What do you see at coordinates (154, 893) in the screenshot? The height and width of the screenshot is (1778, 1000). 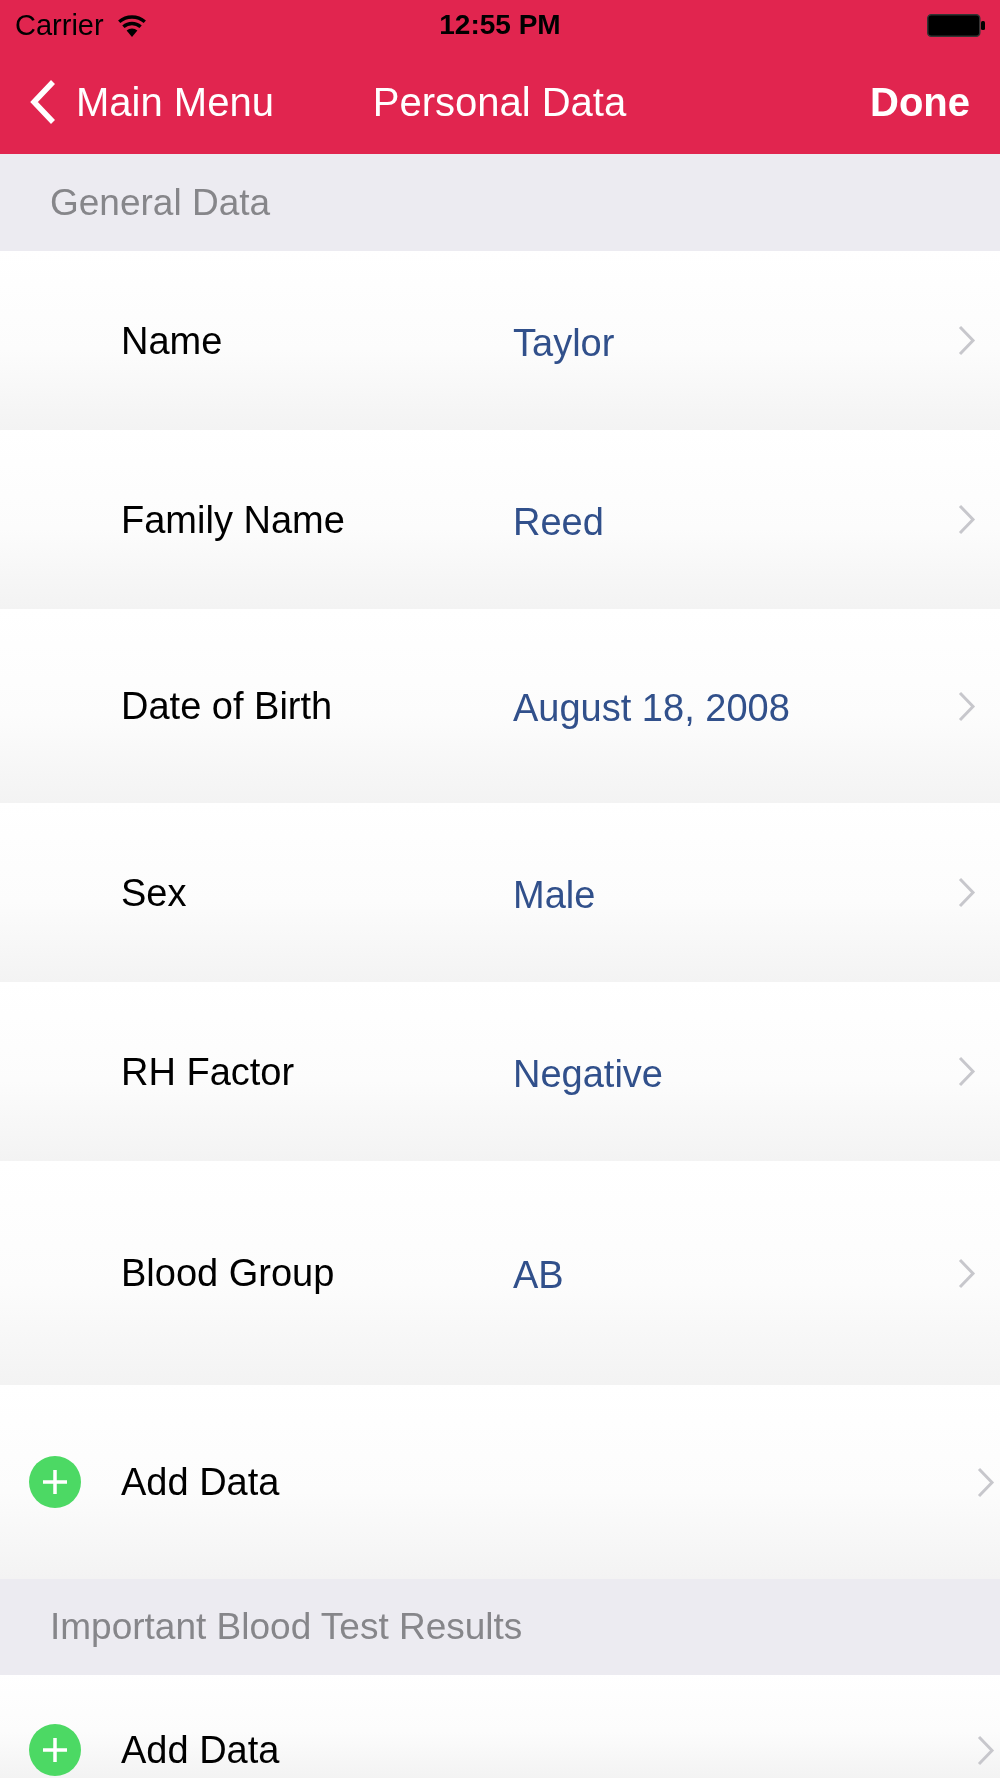 I see `row-label: Sex` at bounding box center [154, 893].